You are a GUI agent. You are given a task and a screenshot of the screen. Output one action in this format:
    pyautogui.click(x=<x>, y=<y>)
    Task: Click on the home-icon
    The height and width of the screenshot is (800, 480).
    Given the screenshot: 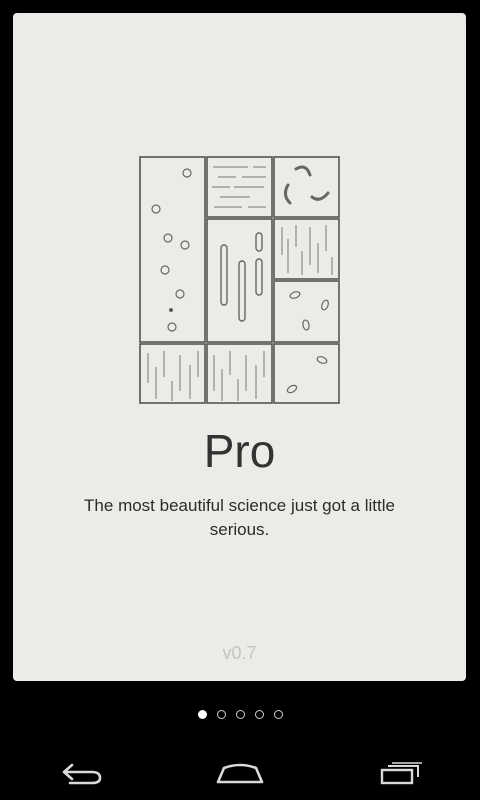 What is the action you would take?
    pyautogui.click(x=240, y=773)
    